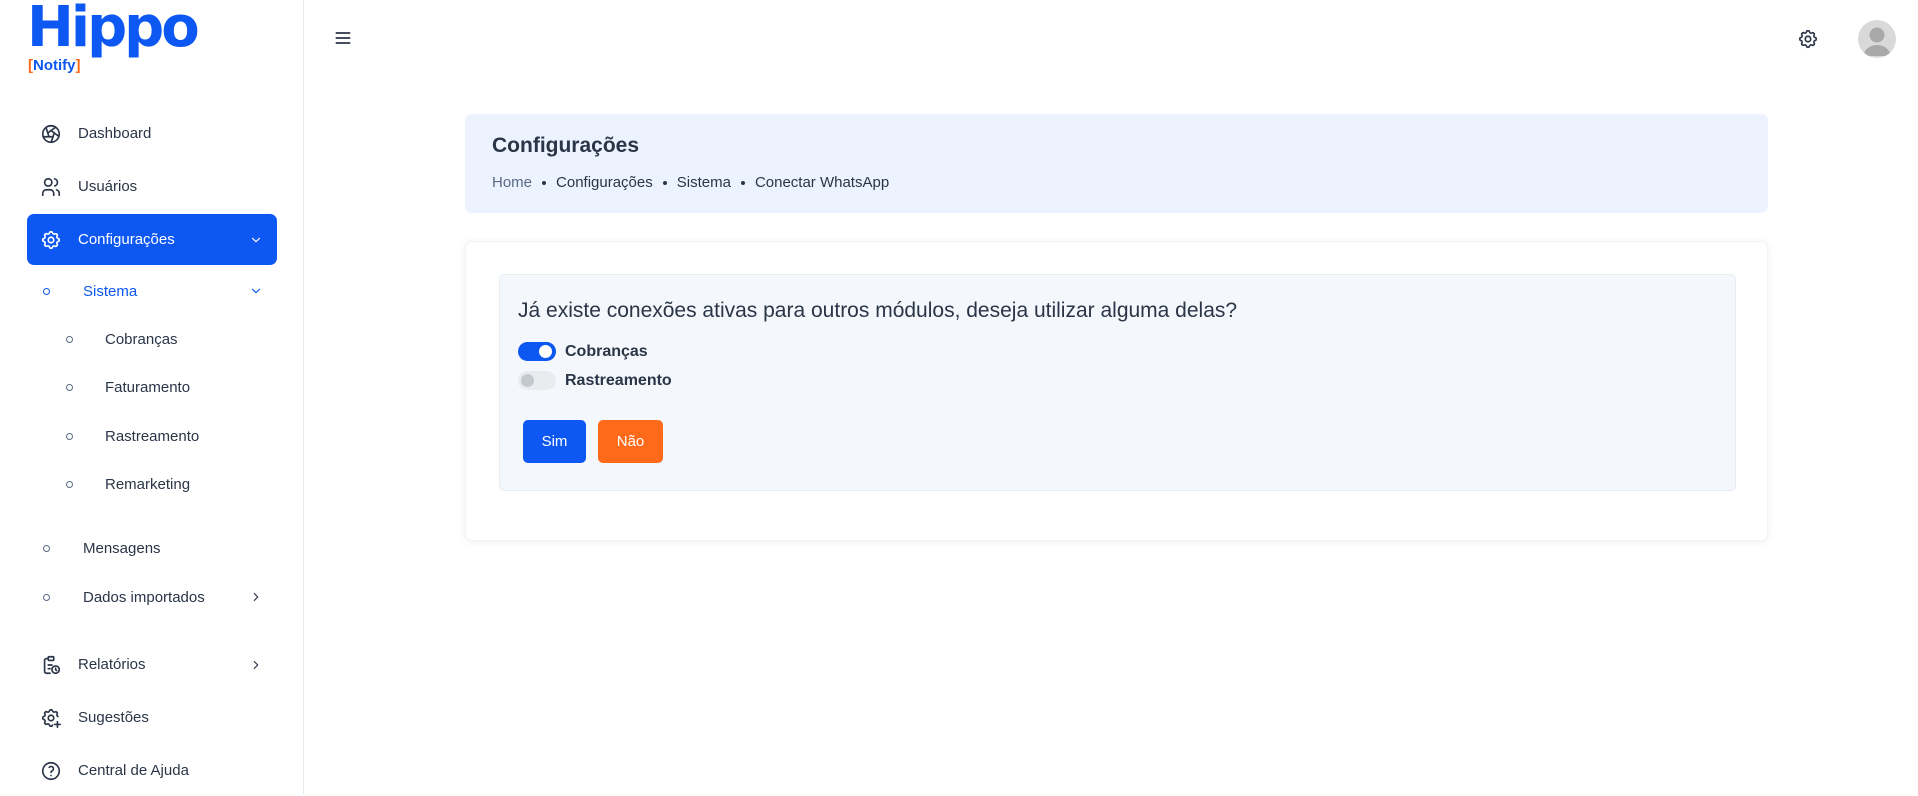 The image size is (1918, 796). Describe the element at coordinates (152, 436) in the screenshot. I see `sidebar-subitem-label: Rastreamento` at that location.